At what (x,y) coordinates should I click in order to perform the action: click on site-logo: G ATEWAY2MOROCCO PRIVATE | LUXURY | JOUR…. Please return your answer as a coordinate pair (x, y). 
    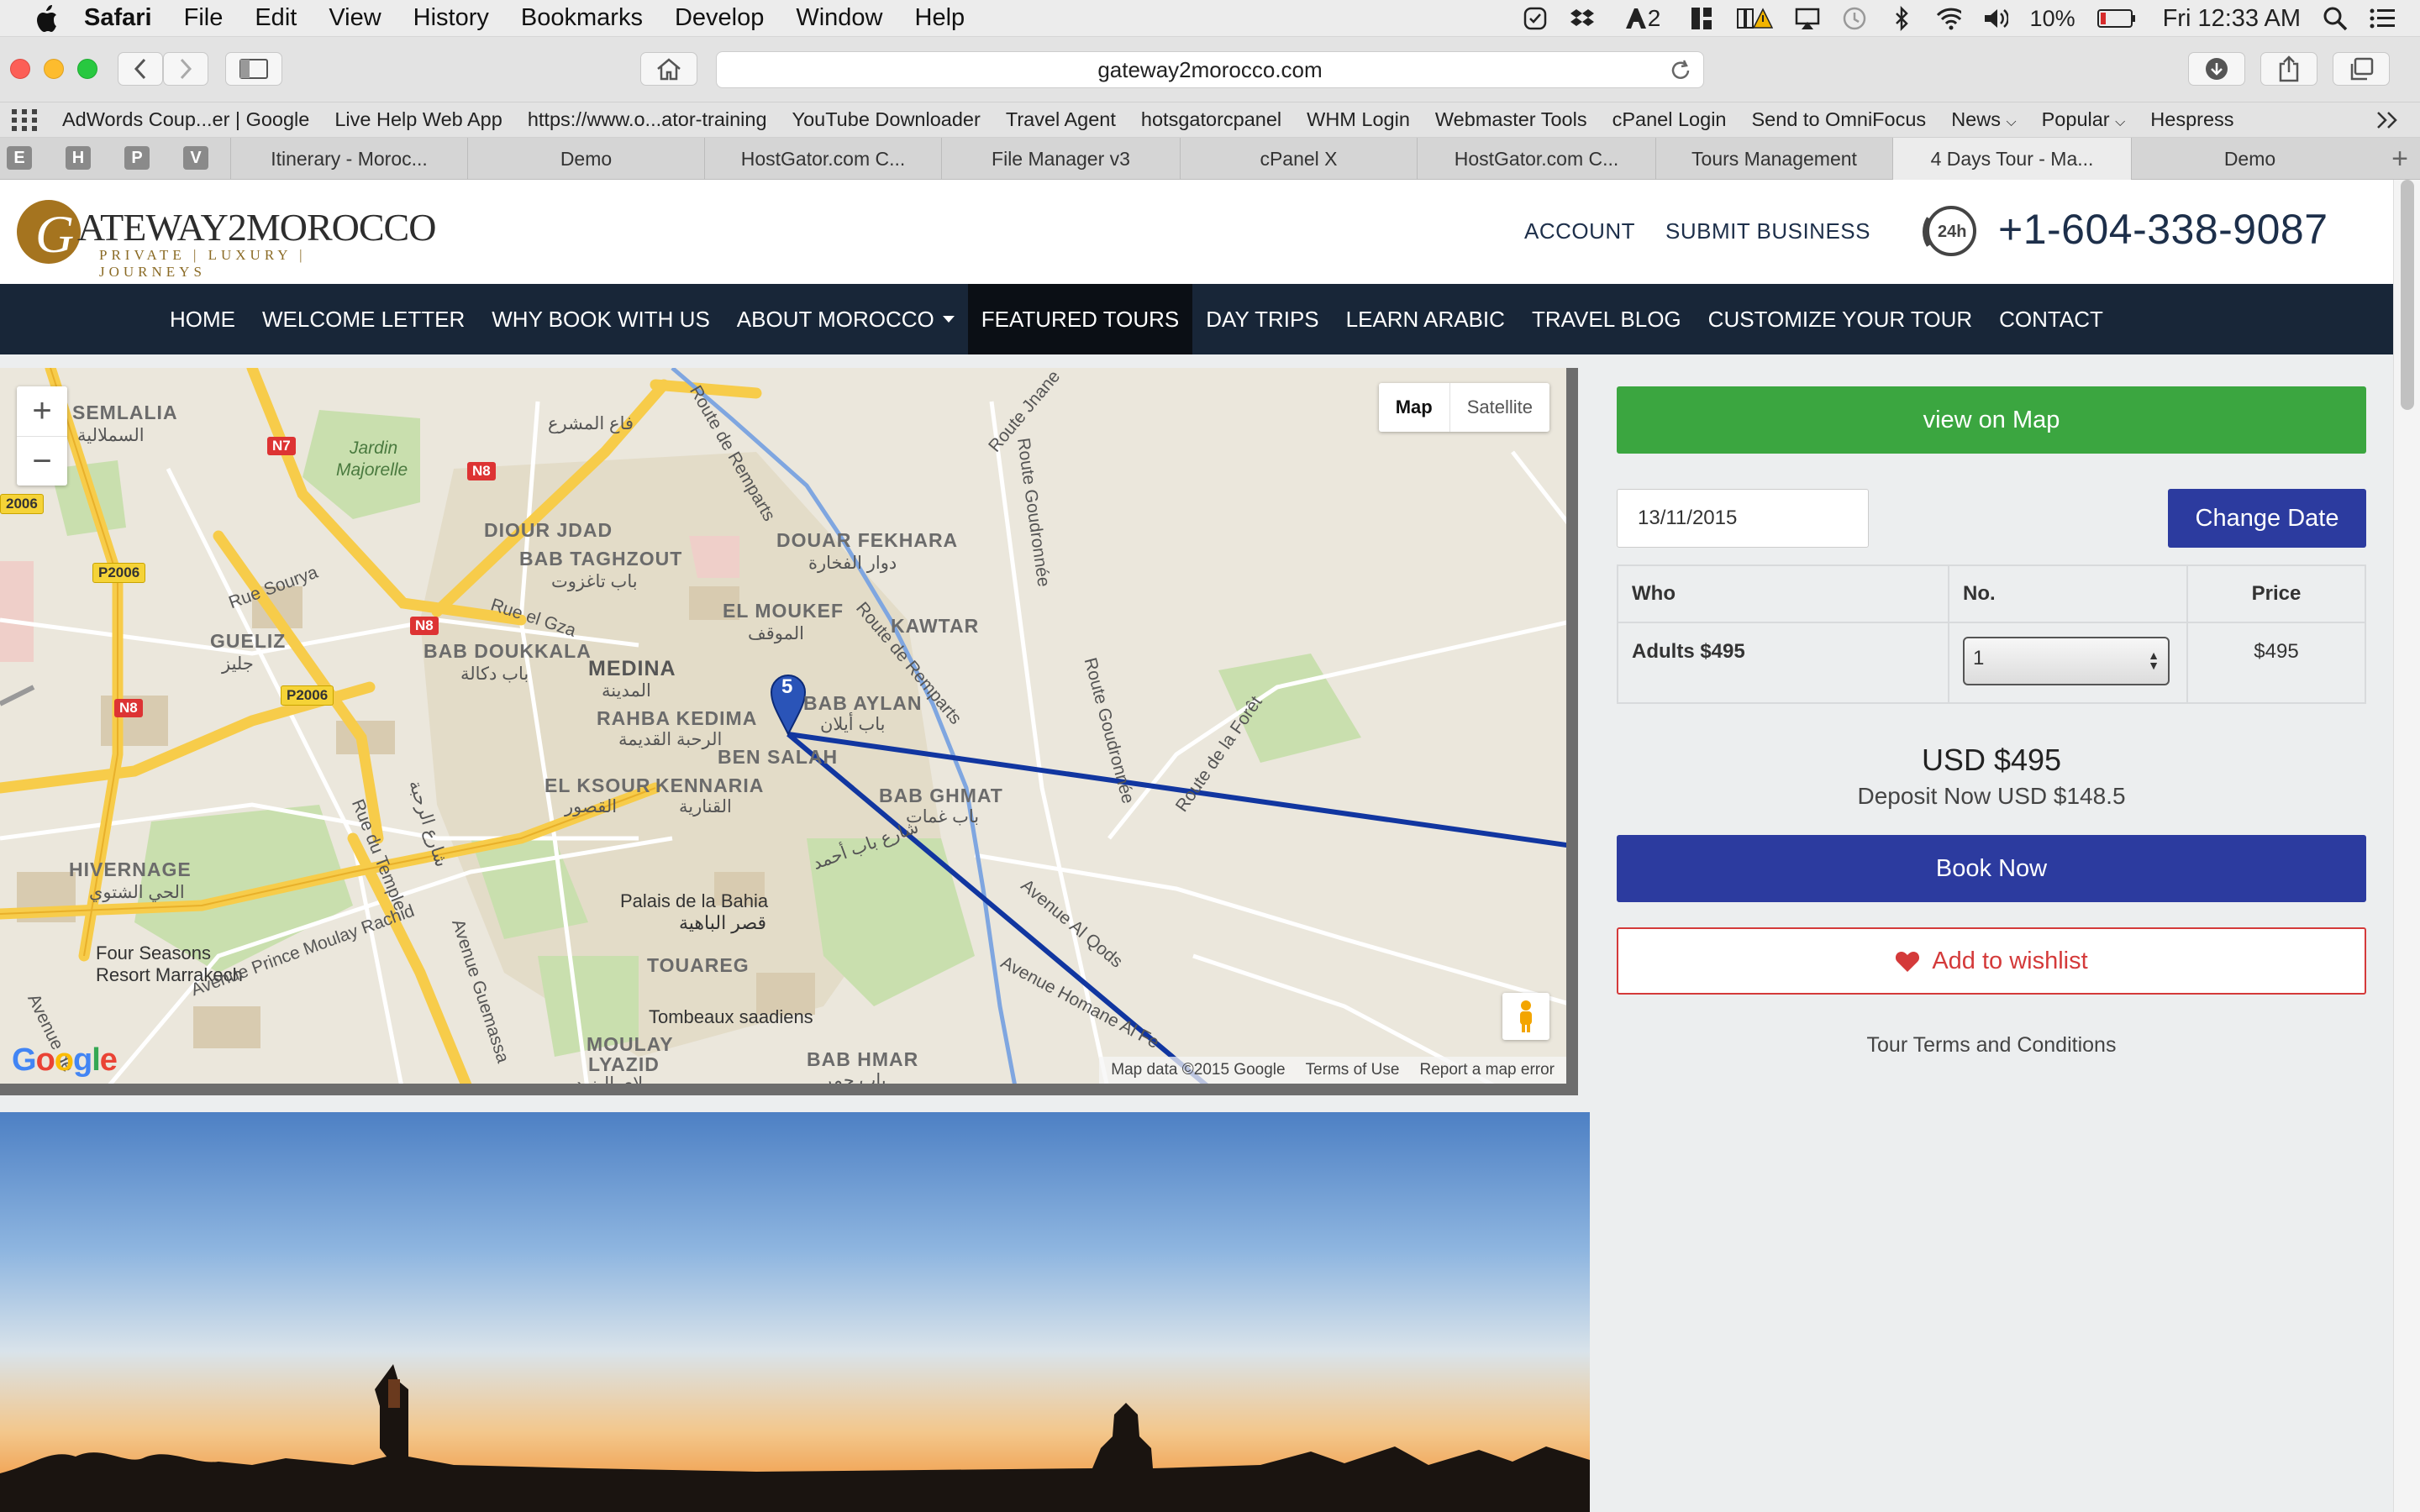
    Looking at the image, I should click on (225, 238).